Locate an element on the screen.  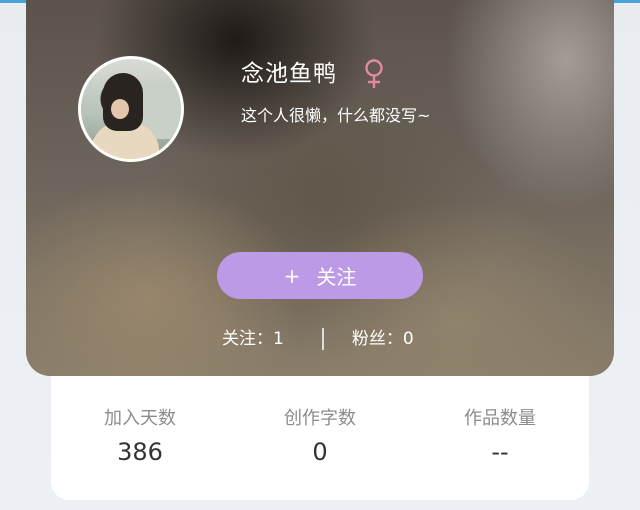
followers-value: 0 is located at coordinates (408, 339).